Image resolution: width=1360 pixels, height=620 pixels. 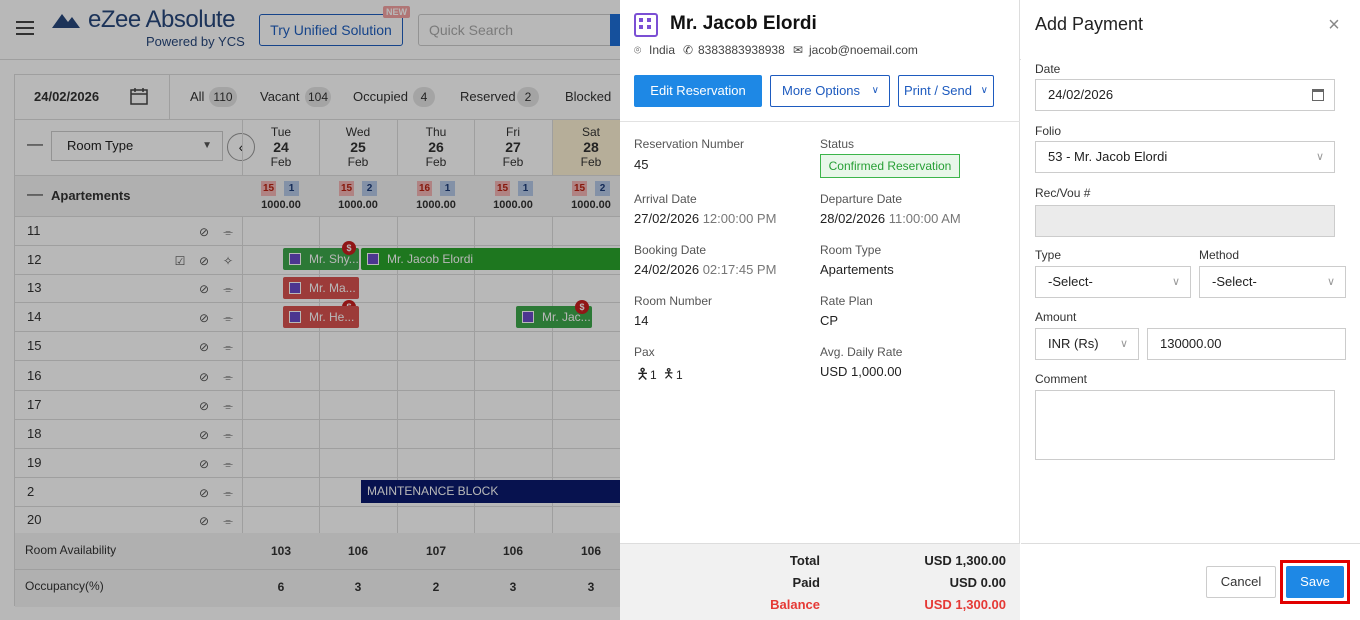 I want to click on status-label: Status, so click(x=837, y=144).